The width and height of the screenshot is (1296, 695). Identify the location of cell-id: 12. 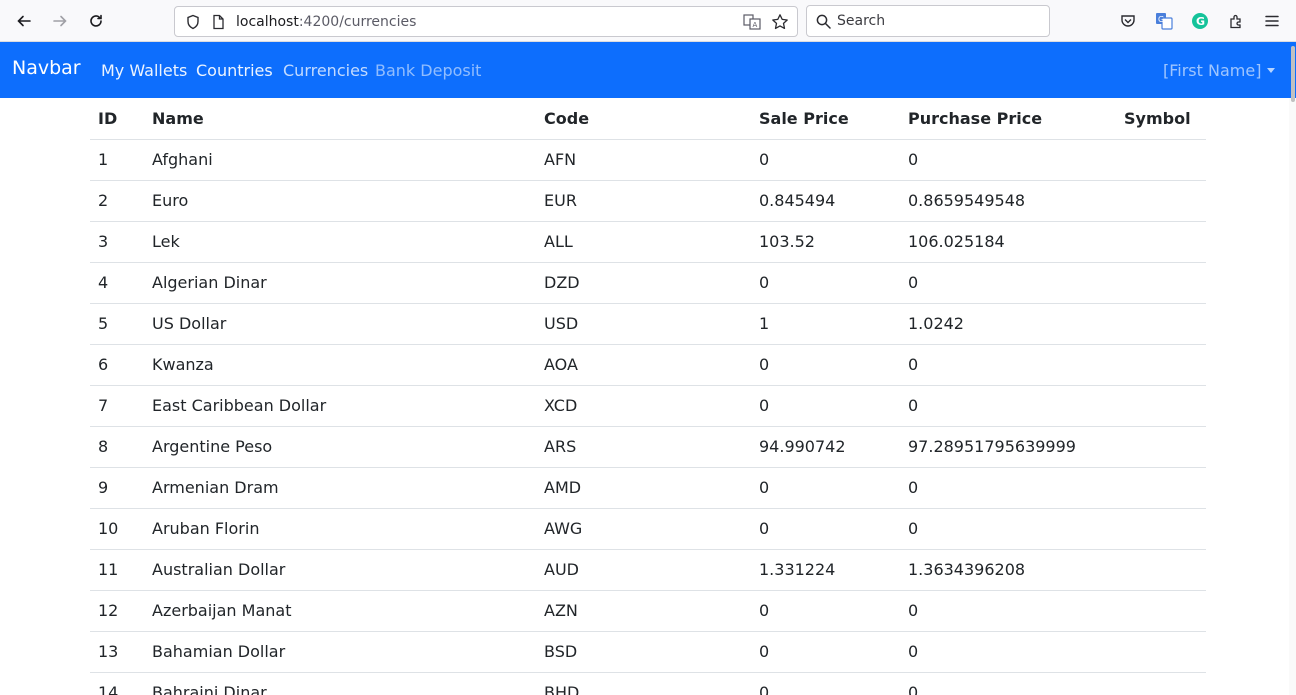
(117, 611).